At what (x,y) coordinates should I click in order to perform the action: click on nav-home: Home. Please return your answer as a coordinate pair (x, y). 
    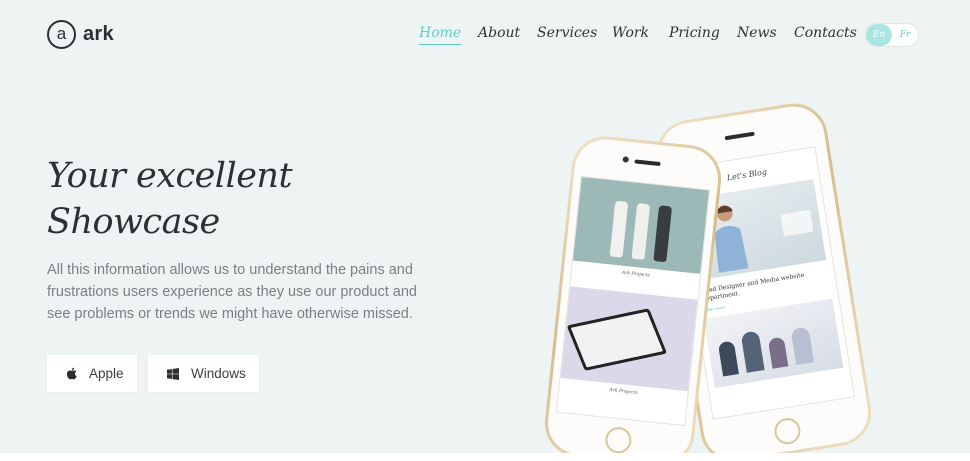
    Looking at the image, I should click on (440, 35).